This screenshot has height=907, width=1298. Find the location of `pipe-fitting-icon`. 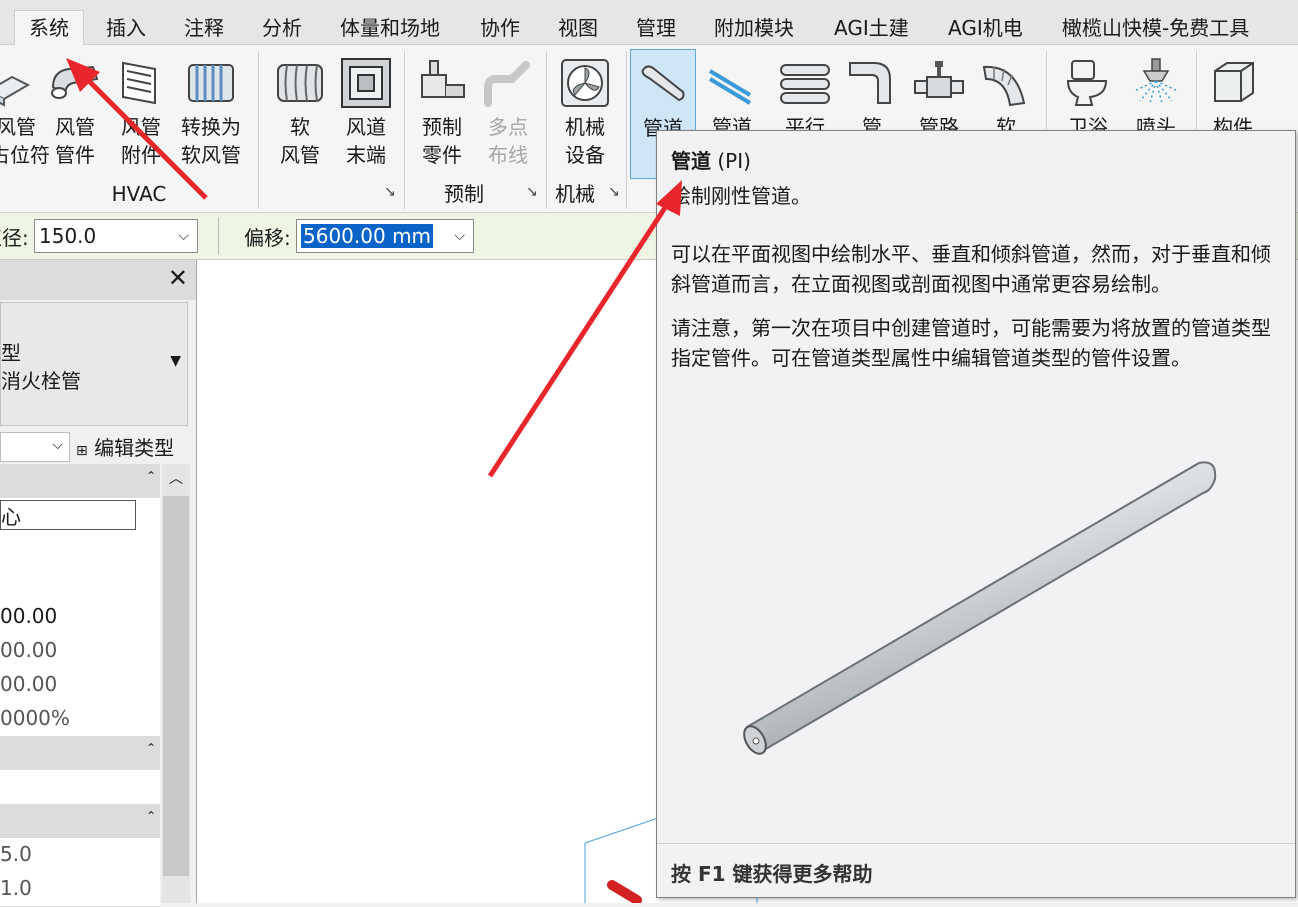

pipe-fitting-icon is located at coordinates (870, 83).